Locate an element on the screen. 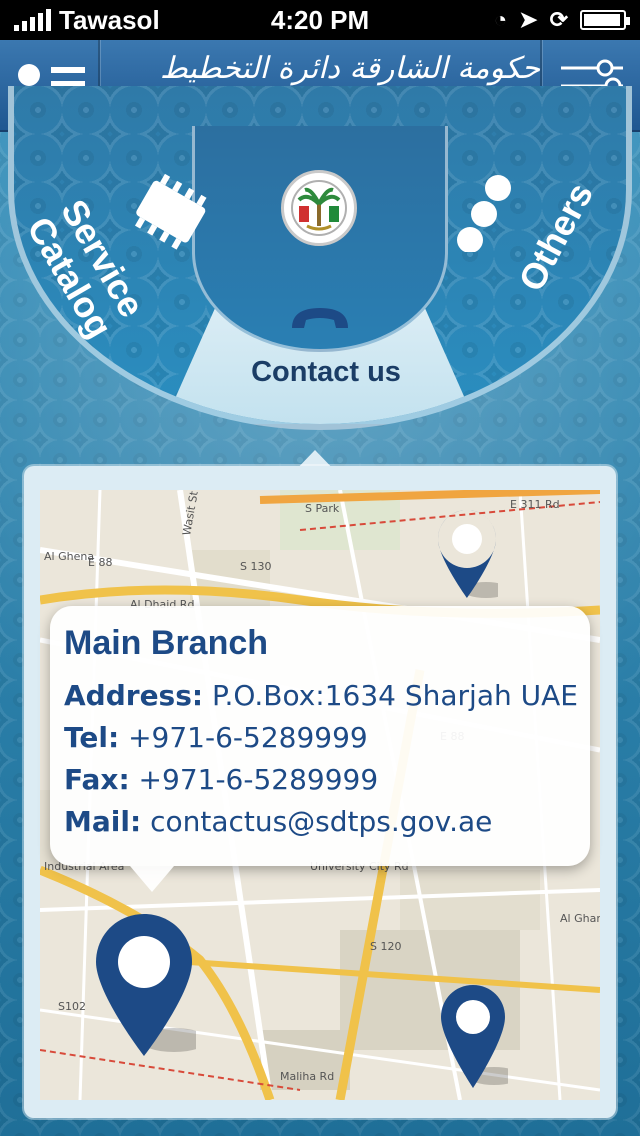  address-value: P.O.Box:1634 Sharjah UAE is located at coordinates (395, 695).